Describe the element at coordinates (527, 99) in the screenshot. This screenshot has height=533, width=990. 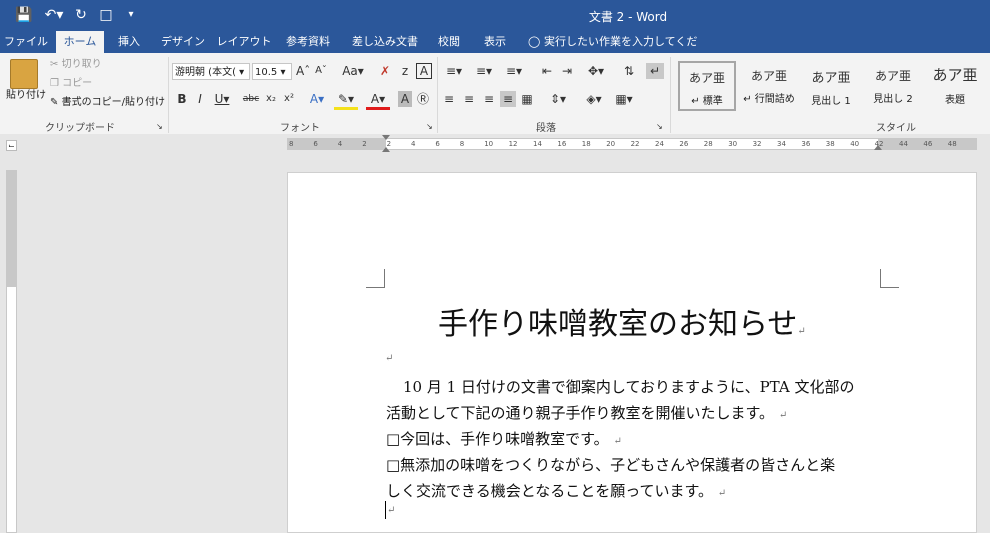
I see `distribute-icon: ▦` at that location.